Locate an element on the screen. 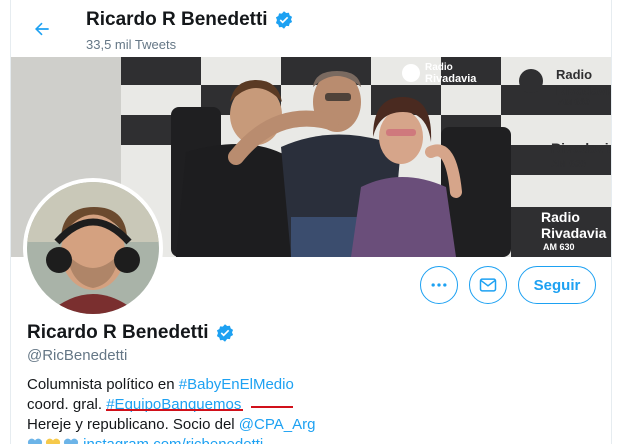 The width and height of the screenshot is (618, 444). more-dots-icon is located at coordinates (439, 285).